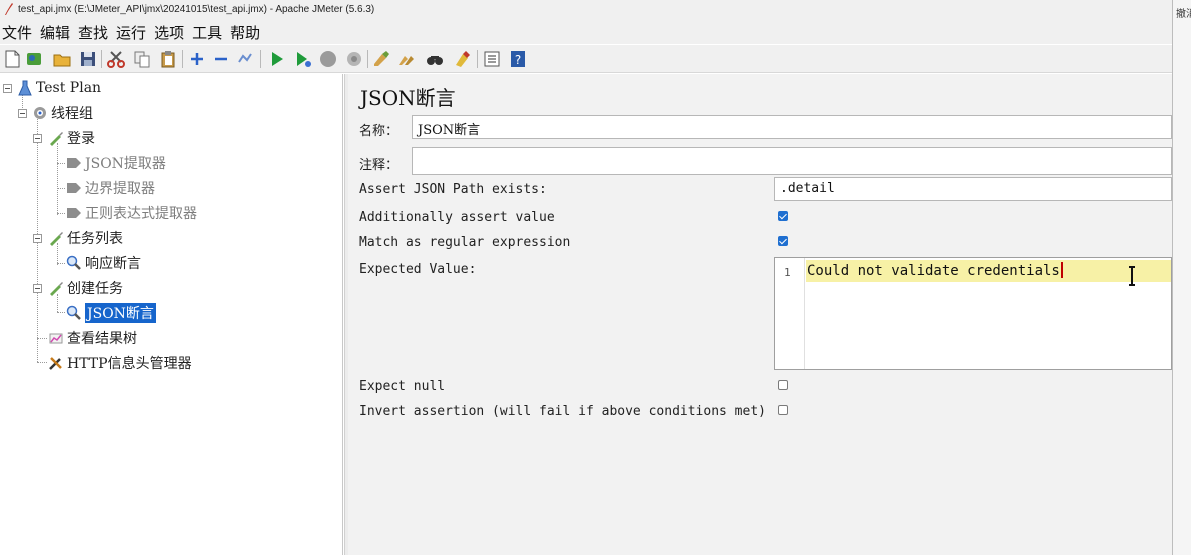  I want to click on tree-node-label: 线程组, so click(72, 114).